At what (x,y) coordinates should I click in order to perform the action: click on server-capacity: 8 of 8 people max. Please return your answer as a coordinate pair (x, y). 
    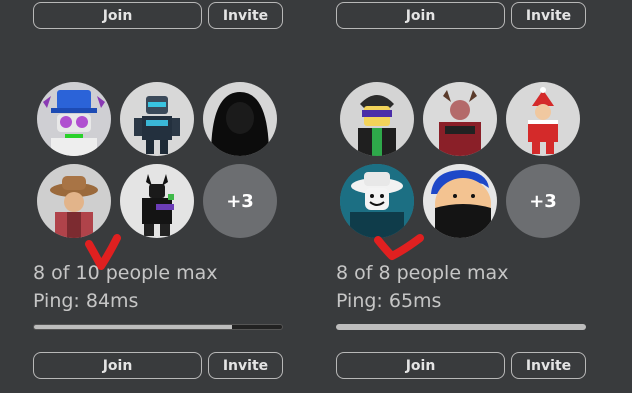
    Looking at the image, I should click on (422, 273).